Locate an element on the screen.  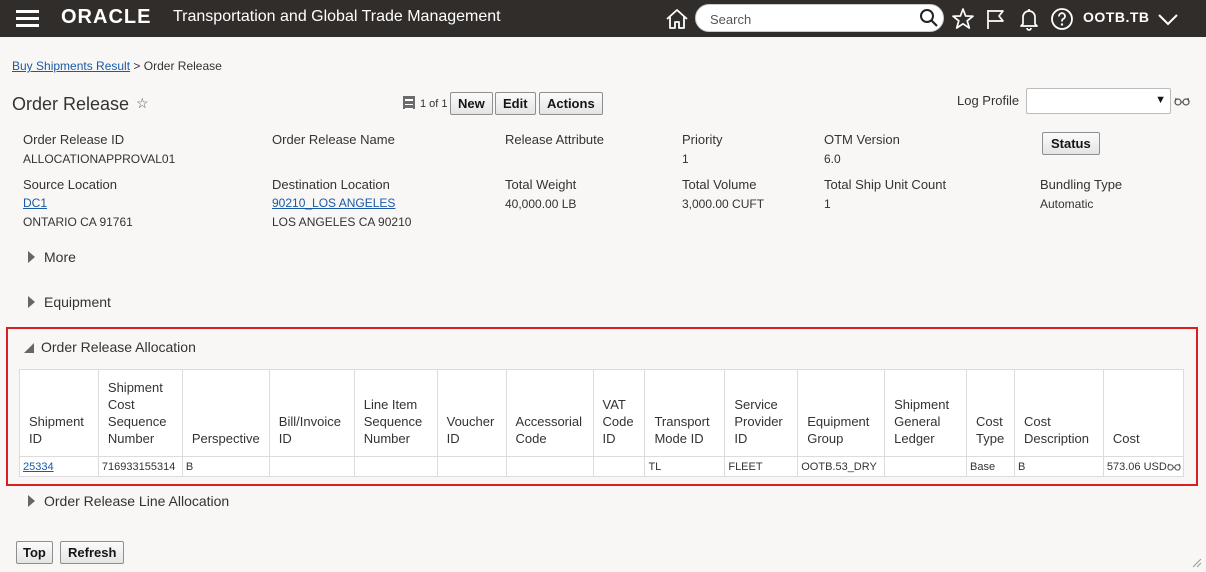
otm-version-value: 6.0 is located at coordinates (832, 159).